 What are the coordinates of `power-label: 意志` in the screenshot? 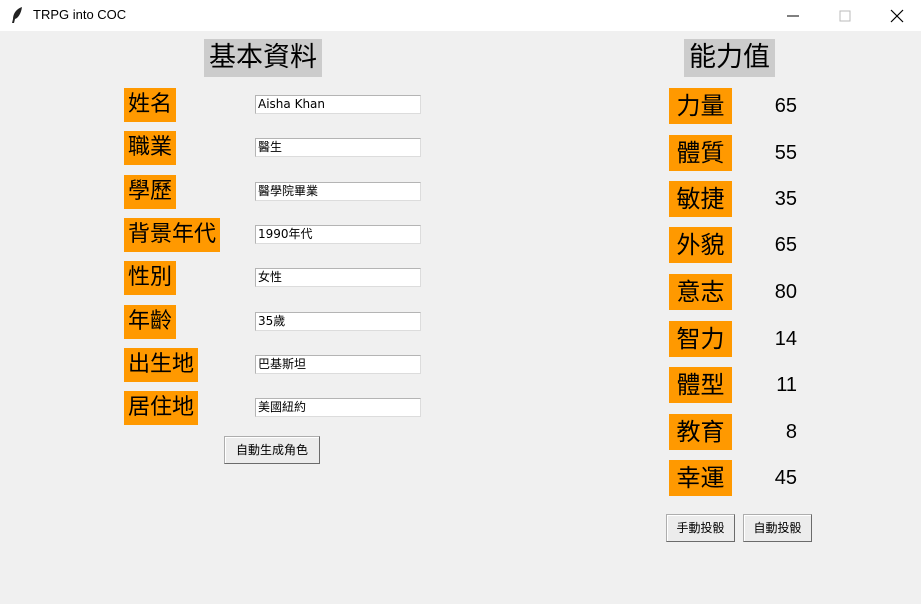 It's located at (700, 292).